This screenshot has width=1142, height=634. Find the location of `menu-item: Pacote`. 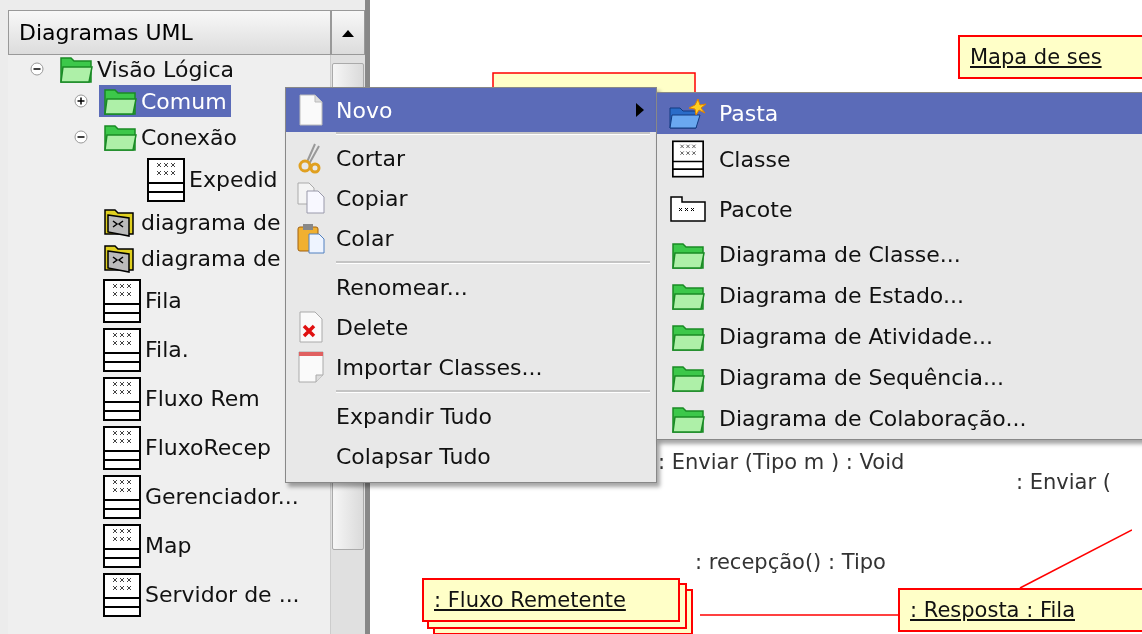

menu-item: Pacote is located at coordinates (899, 209).